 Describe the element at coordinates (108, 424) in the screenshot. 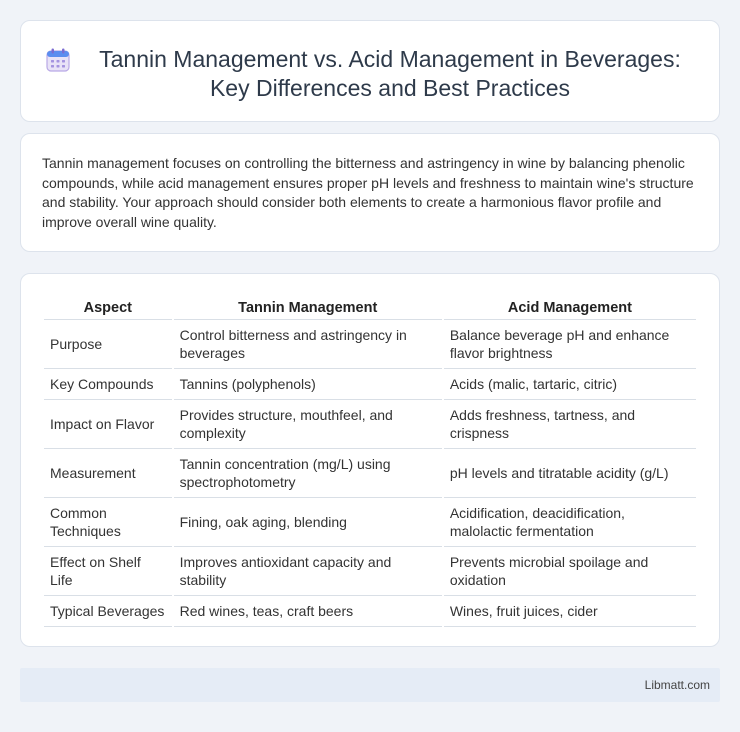

I see `cell-aspect: Impact on Flavor` at that location.